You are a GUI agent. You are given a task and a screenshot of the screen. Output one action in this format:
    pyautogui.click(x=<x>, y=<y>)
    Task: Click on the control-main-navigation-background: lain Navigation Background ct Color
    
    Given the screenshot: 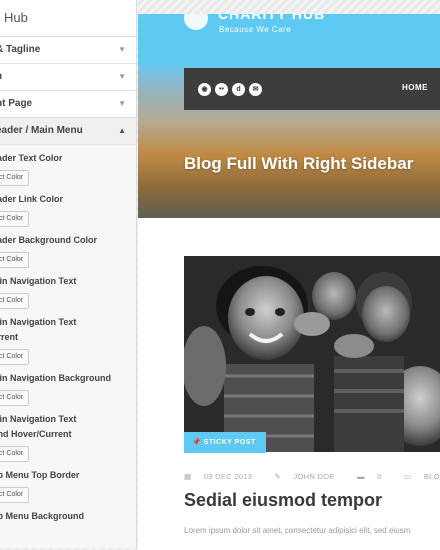 What is the action you would take?
    pyautogui.click(x=68, y=388)
    